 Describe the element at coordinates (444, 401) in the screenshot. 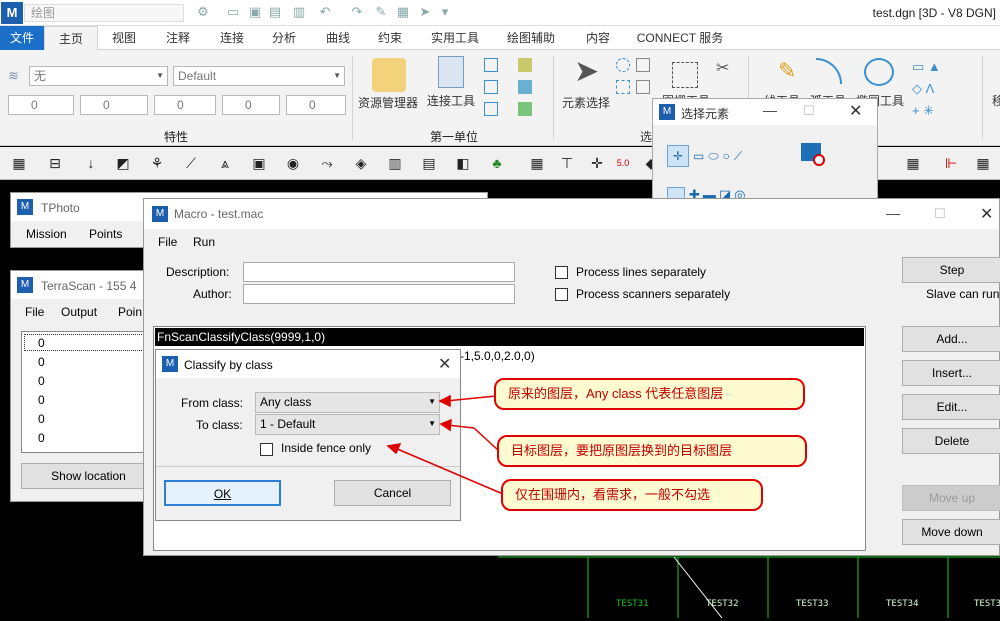

I see `arrowhead-from` at that location.